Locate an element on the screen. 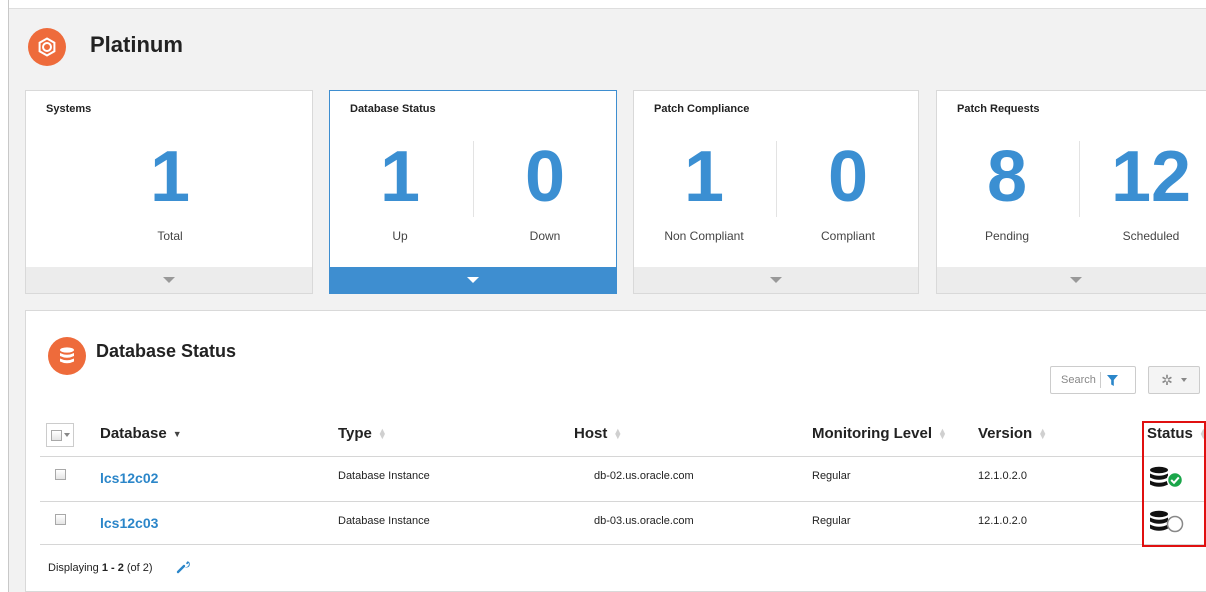  metric-compliant: 0 Compliant is located at coordinates (848, 190).